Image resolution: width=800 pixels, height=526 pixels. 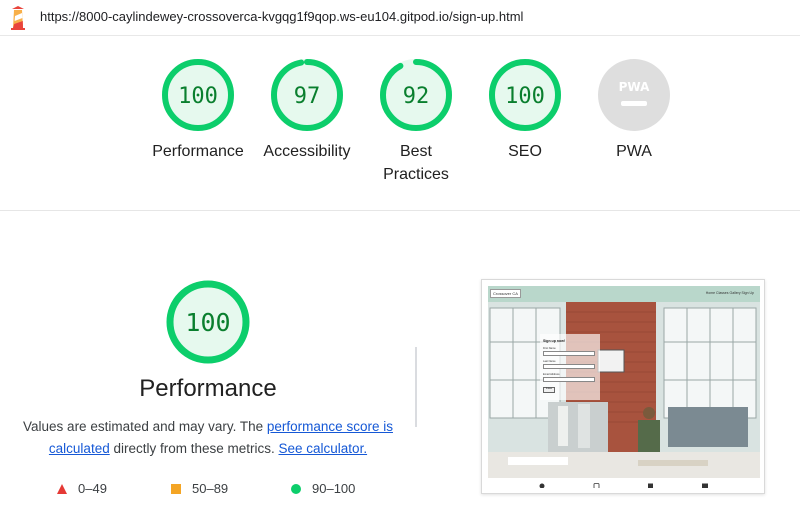 I want to click on gauge-score: 97, so click(x=307, y=96).